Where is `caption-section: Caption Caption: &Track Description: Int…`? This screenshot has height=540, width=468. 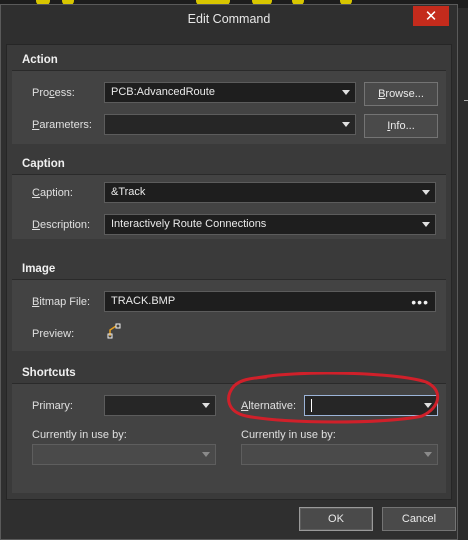
caption-section: Caption Caption: &Track Description: Int… is located at coordinates (229, 196).